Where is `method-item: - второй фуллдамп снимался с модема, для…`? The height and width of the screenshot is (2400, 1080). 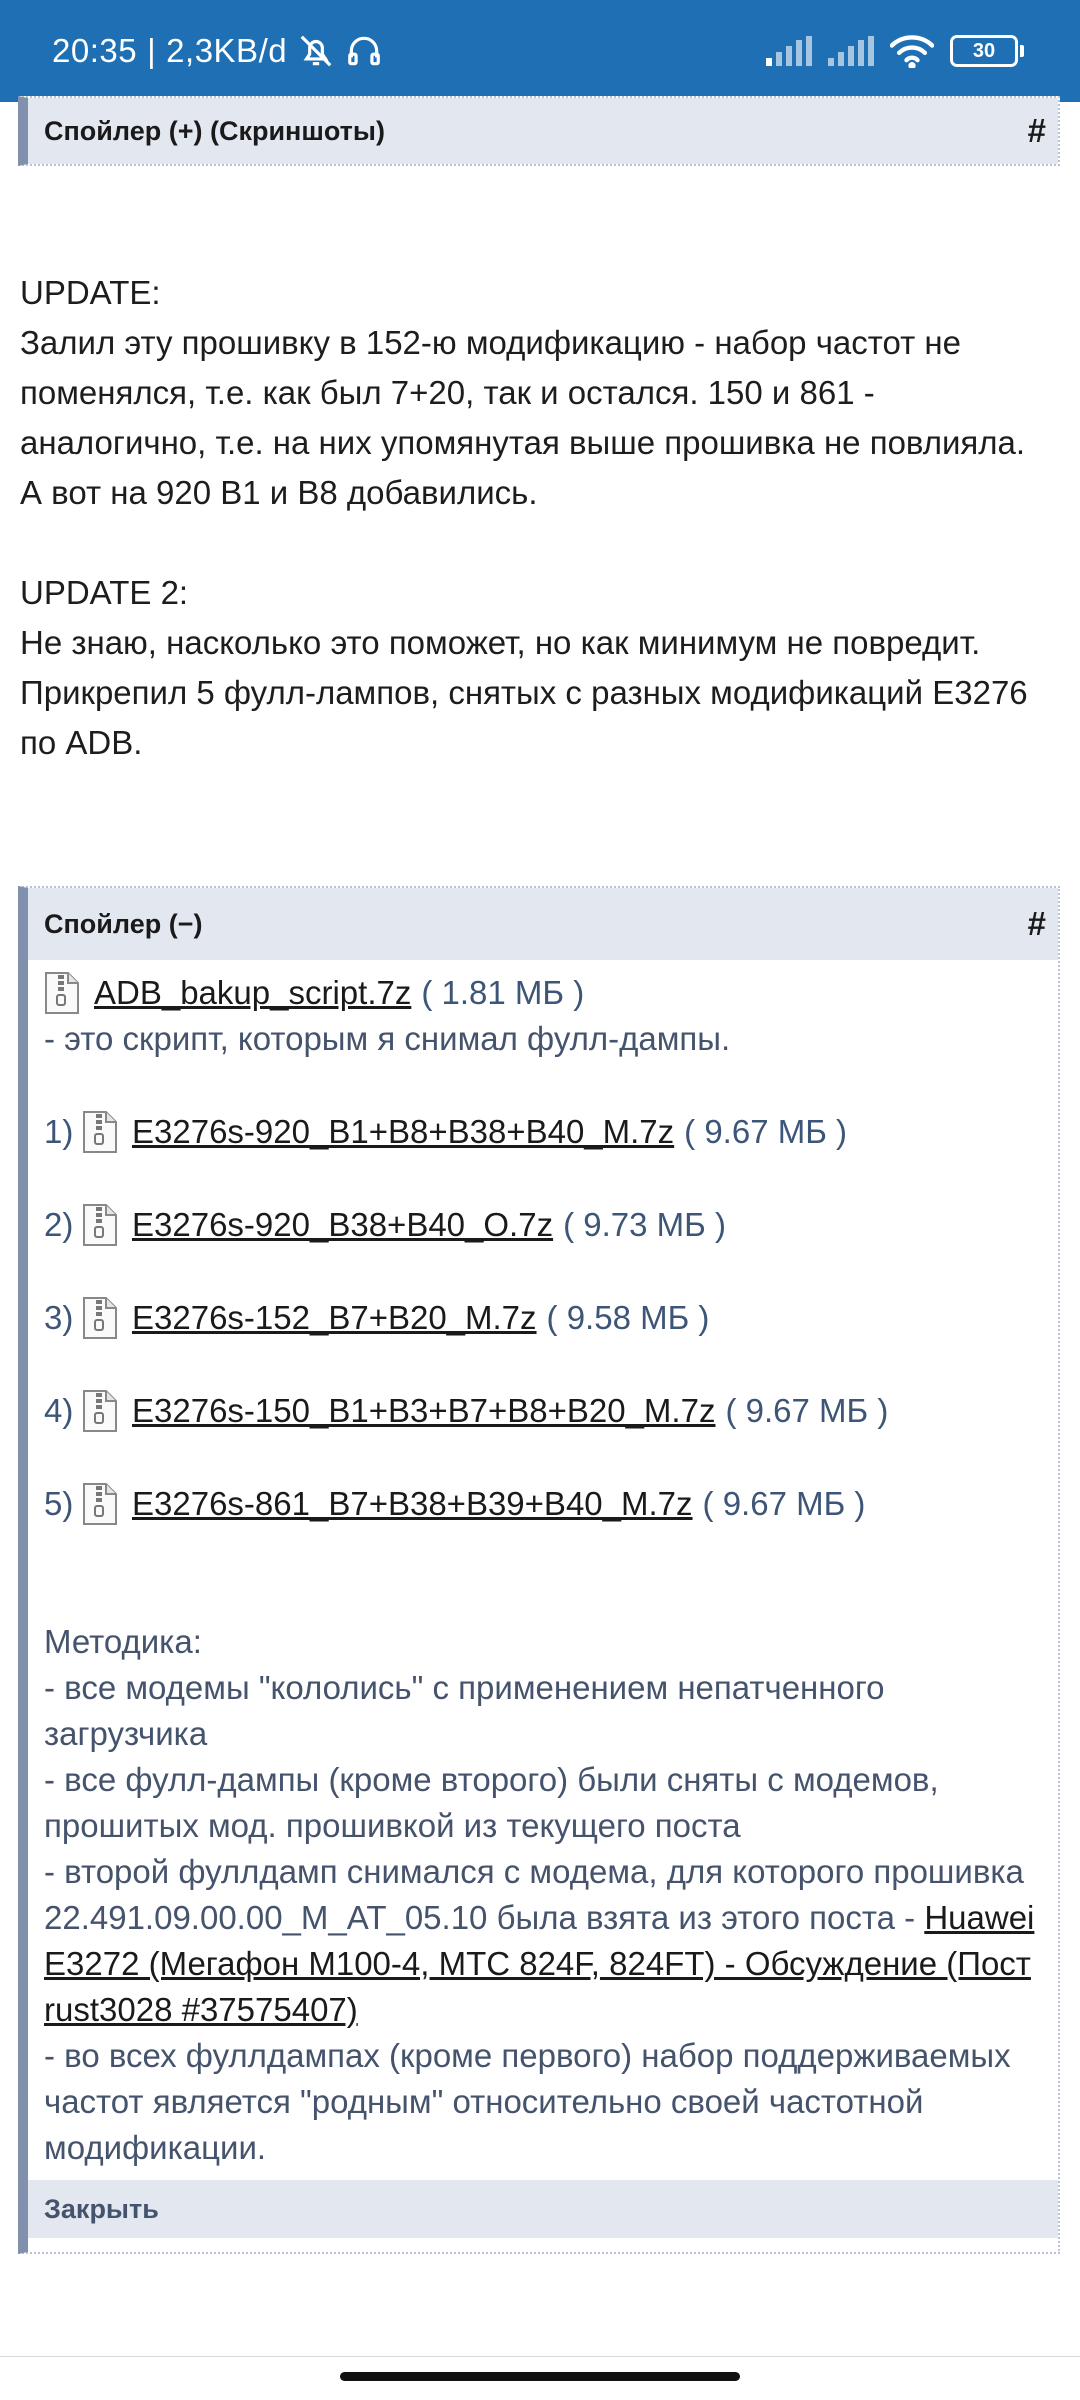 method-item: - второй фуллдамп снимался с модема, для… is located at coordinates (544, 1941).